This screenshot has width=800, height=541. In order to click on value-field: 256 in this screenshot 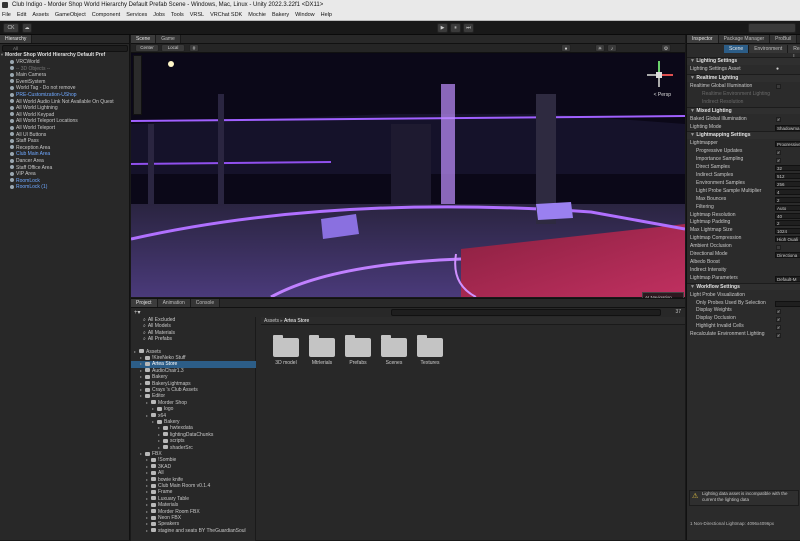, I will do `click(787, 183)`.